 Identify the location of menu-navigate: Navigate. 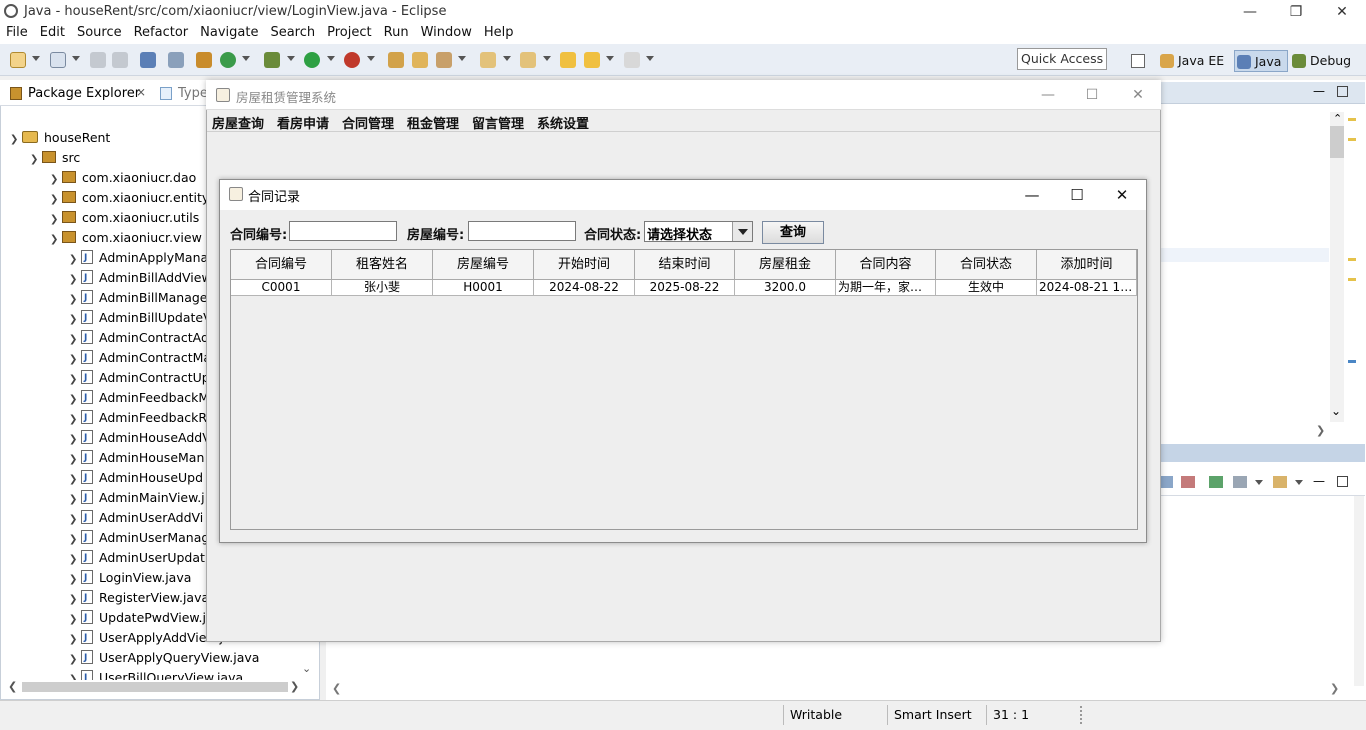
(229, 33).